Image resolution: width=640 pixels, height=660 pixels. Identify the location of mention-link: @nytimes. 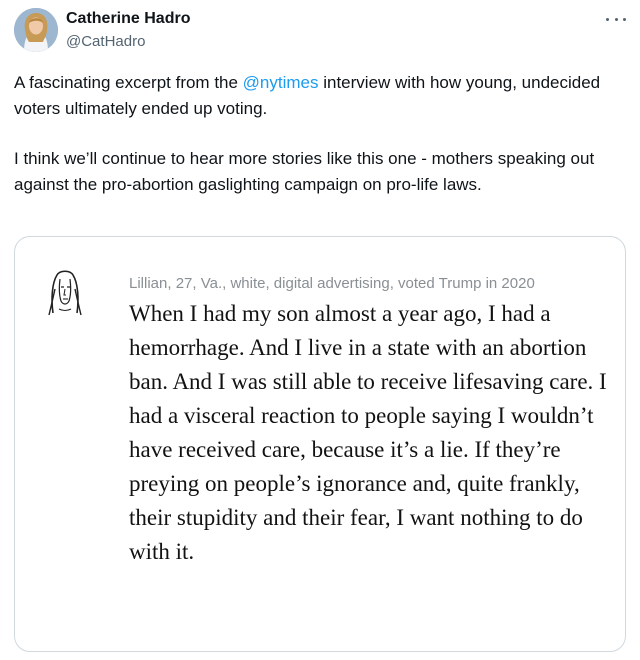
(281, 82).